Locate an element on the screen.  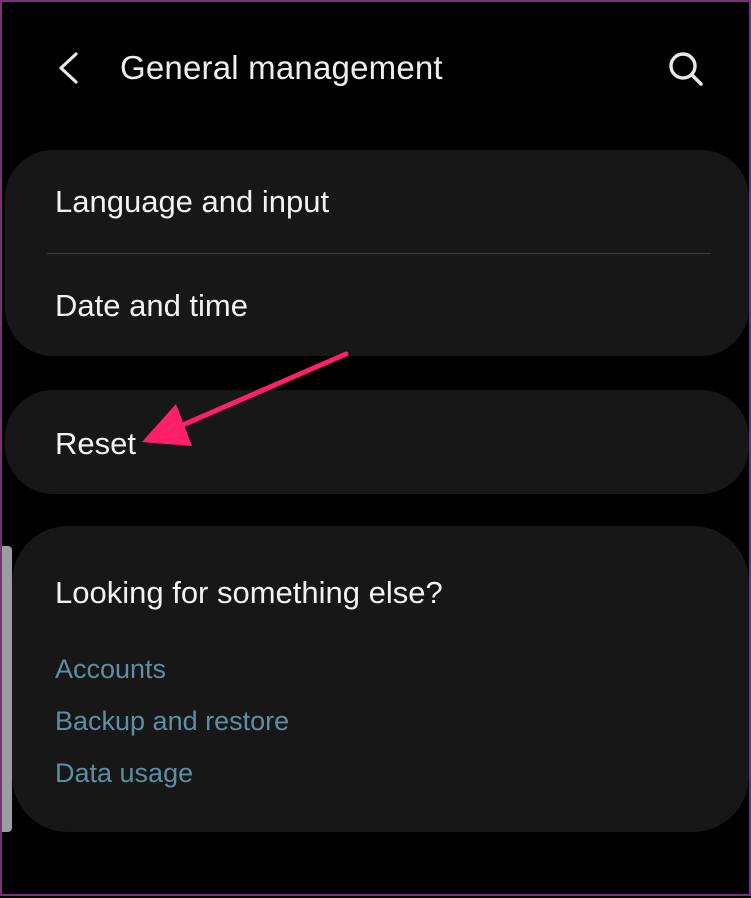
scrollbar is located at coordinates (7, 689).